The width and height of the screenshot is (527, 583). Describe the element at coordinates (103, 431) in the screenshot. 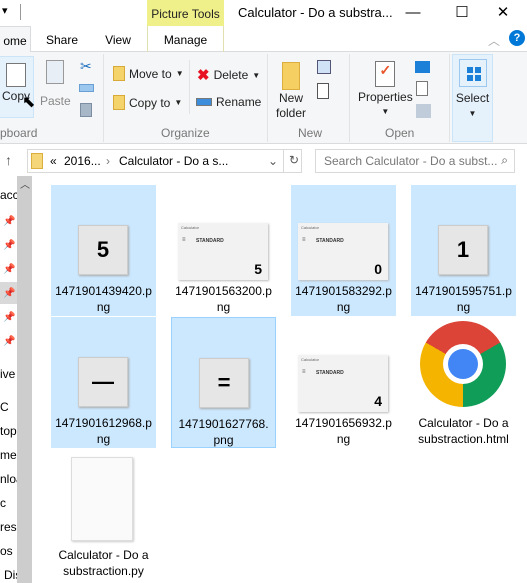

I see `file-name: 1471901612968.png` at that location.